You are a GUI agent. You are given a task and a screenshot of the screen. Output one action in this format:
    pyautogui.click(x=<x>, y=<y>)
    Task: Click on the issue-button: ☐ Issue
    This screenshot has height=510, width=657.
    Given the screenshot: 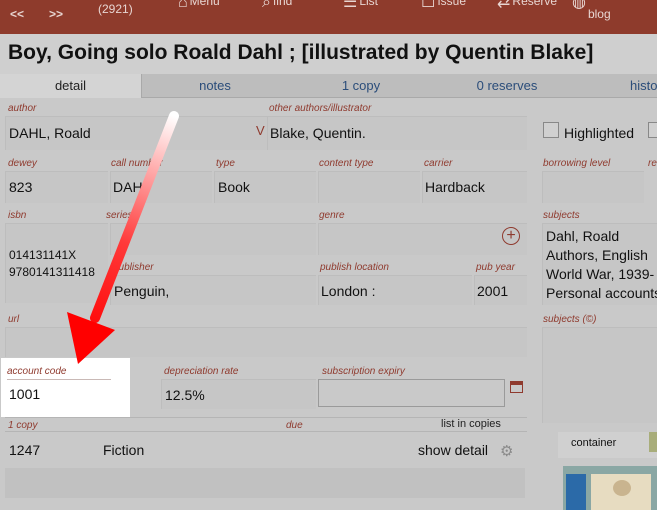 What is the action you would take?
    pyautogui.click(x=443, y=6)
    